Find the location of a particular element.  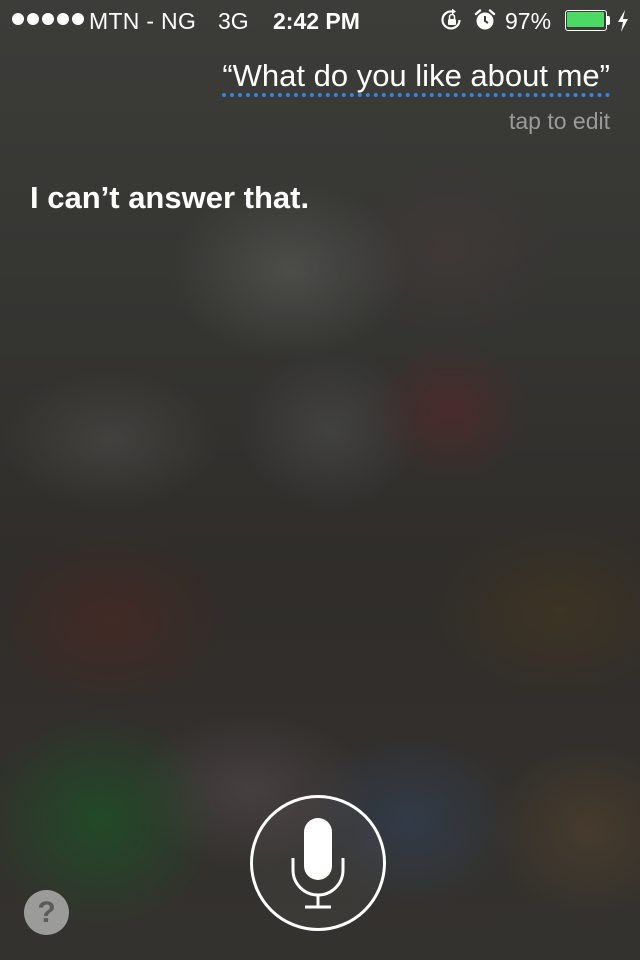

network-type: 3G is located at coordinates (233, 21).